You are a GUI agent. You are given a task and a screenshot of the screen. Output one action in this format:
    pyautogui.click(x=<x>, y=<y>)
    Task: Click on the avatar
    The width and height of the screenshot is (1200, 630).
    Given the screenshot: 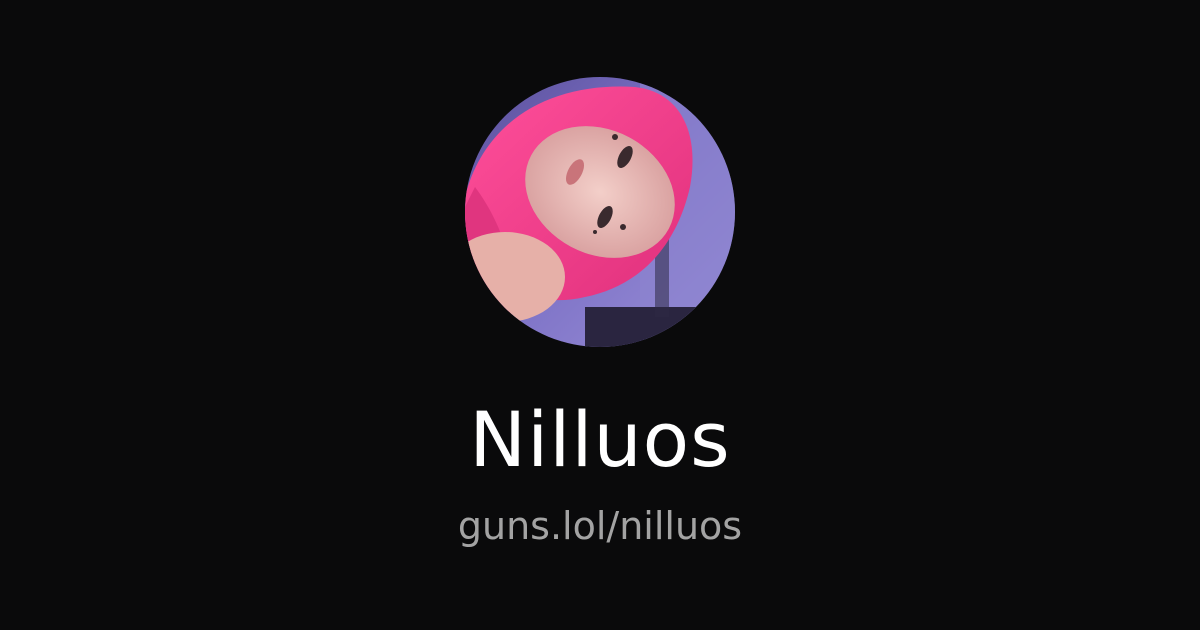 What is the action you would take?
    pyautogui.click(x=600, y=212)
    